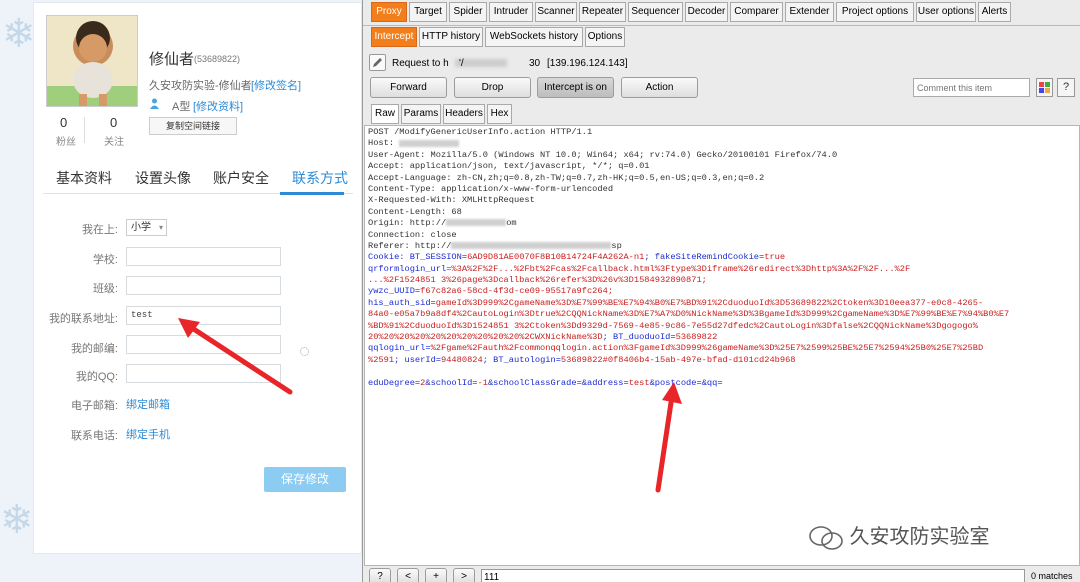 This screenshot has height=582, width=1080. Describe the element at coordinates (659, 87) in the screenshot. I see `action-button: Action` at that location.